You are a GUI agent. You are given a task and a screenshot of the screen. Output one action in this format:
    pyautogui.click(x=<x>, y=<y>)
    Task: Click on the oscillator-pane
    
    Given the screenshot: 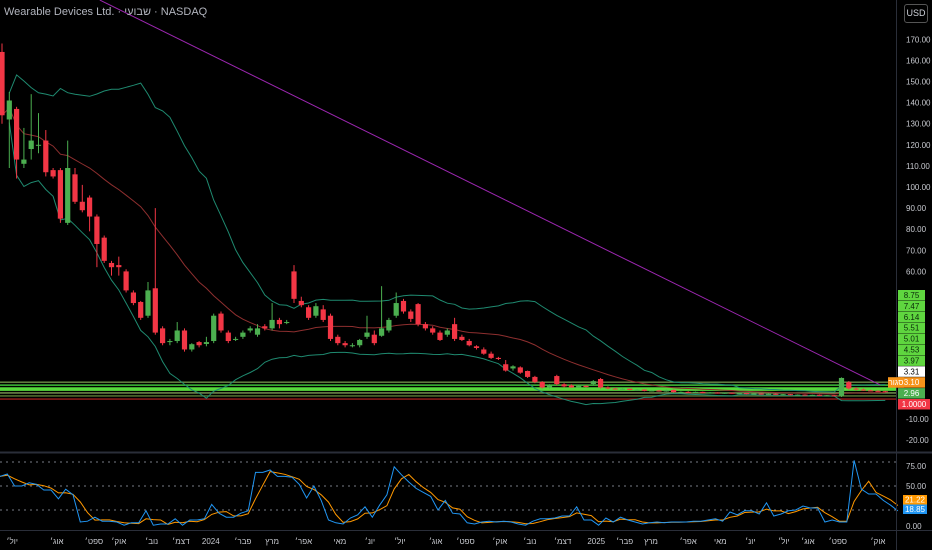 What is the action you would take?
    pyautogui.click(x=449, y=493)
    